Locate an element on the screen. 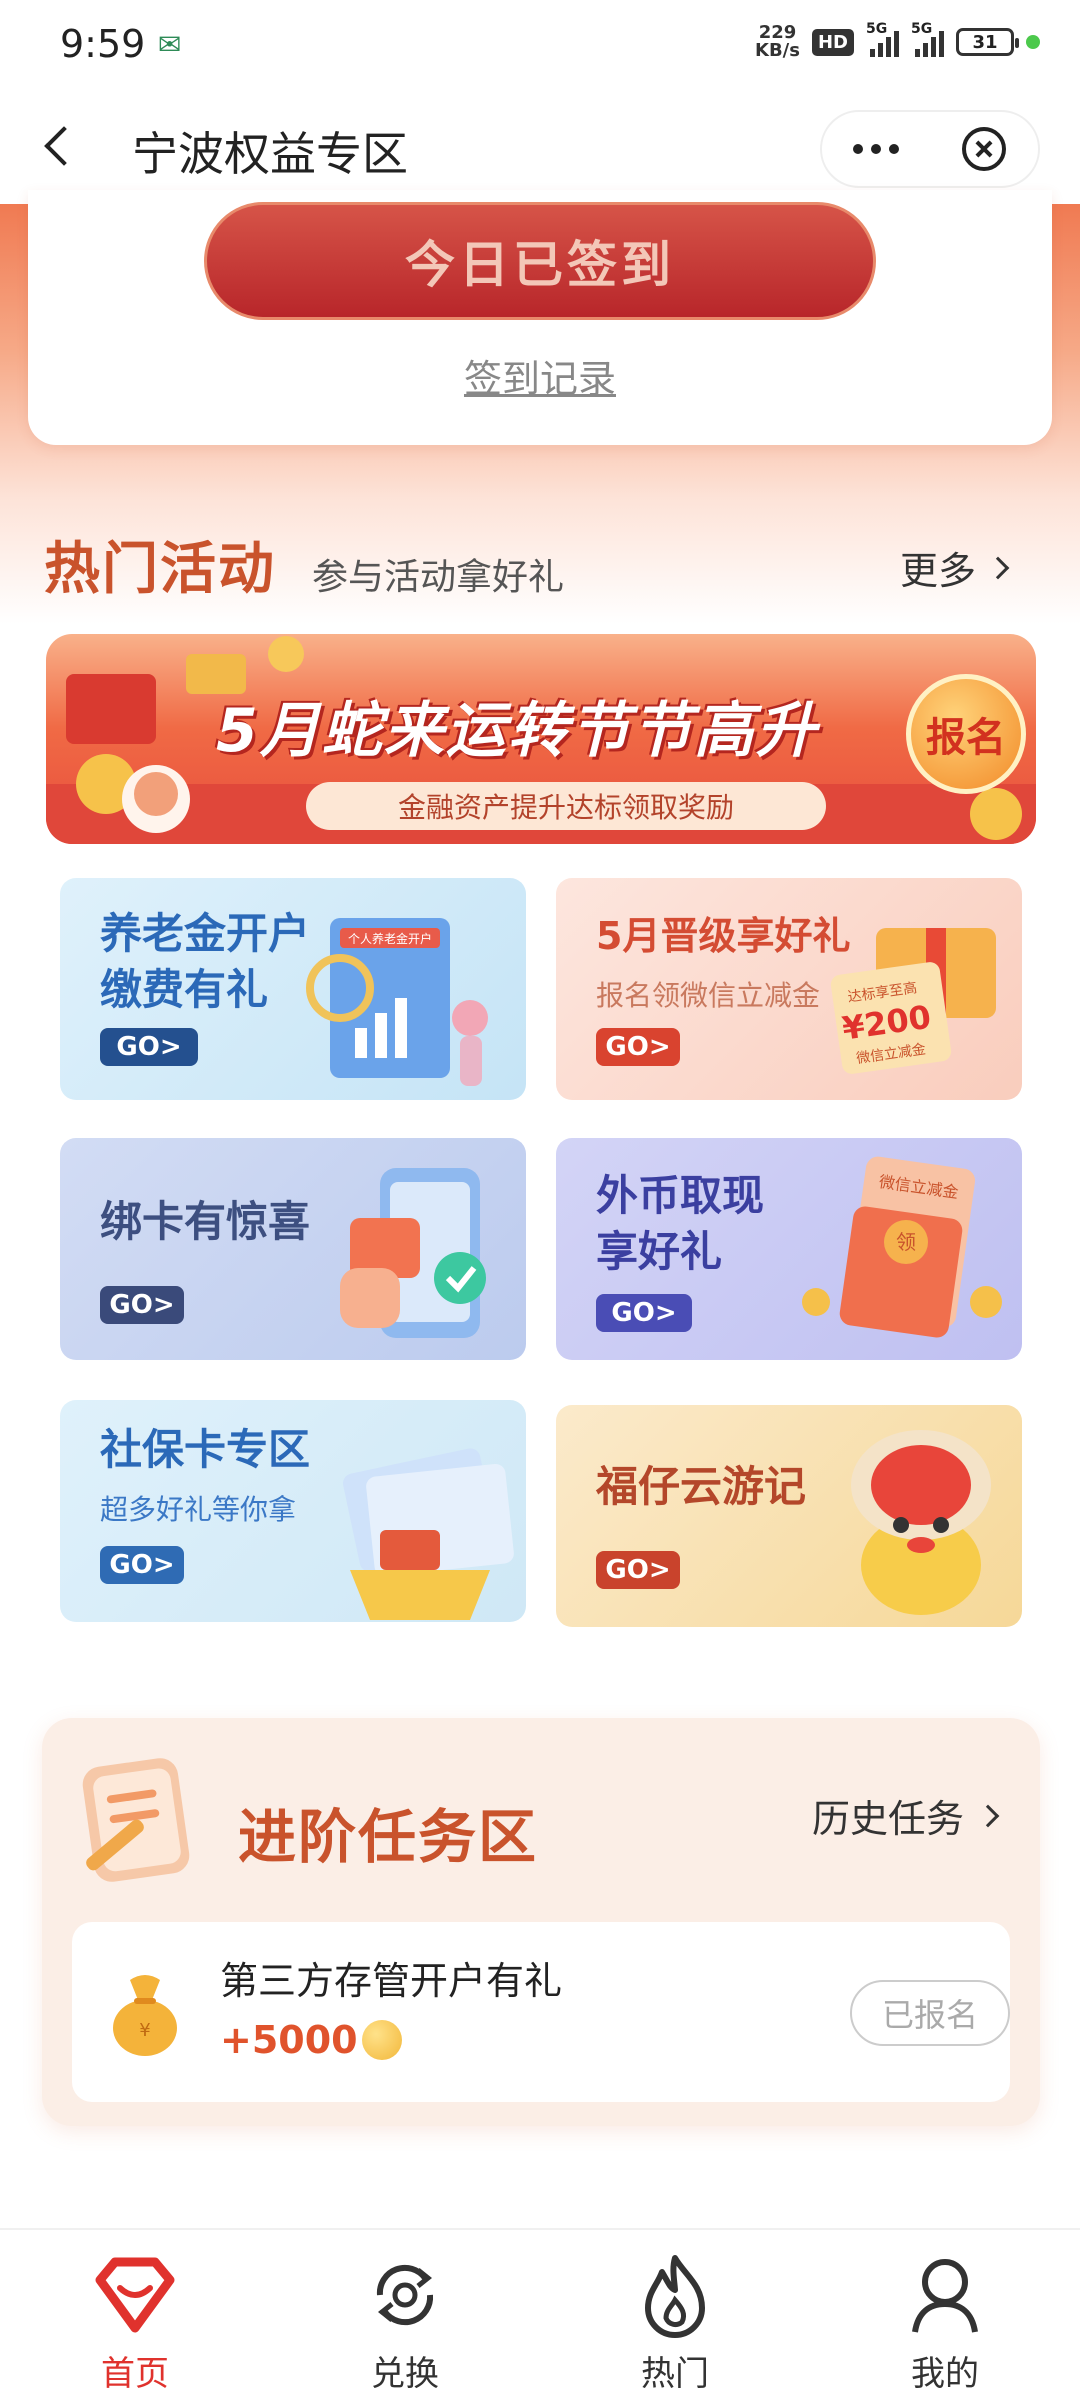 The width and height of the screenshot is (1080, 2400). nav-label: 热门 is located at coordinates (675, 2374).